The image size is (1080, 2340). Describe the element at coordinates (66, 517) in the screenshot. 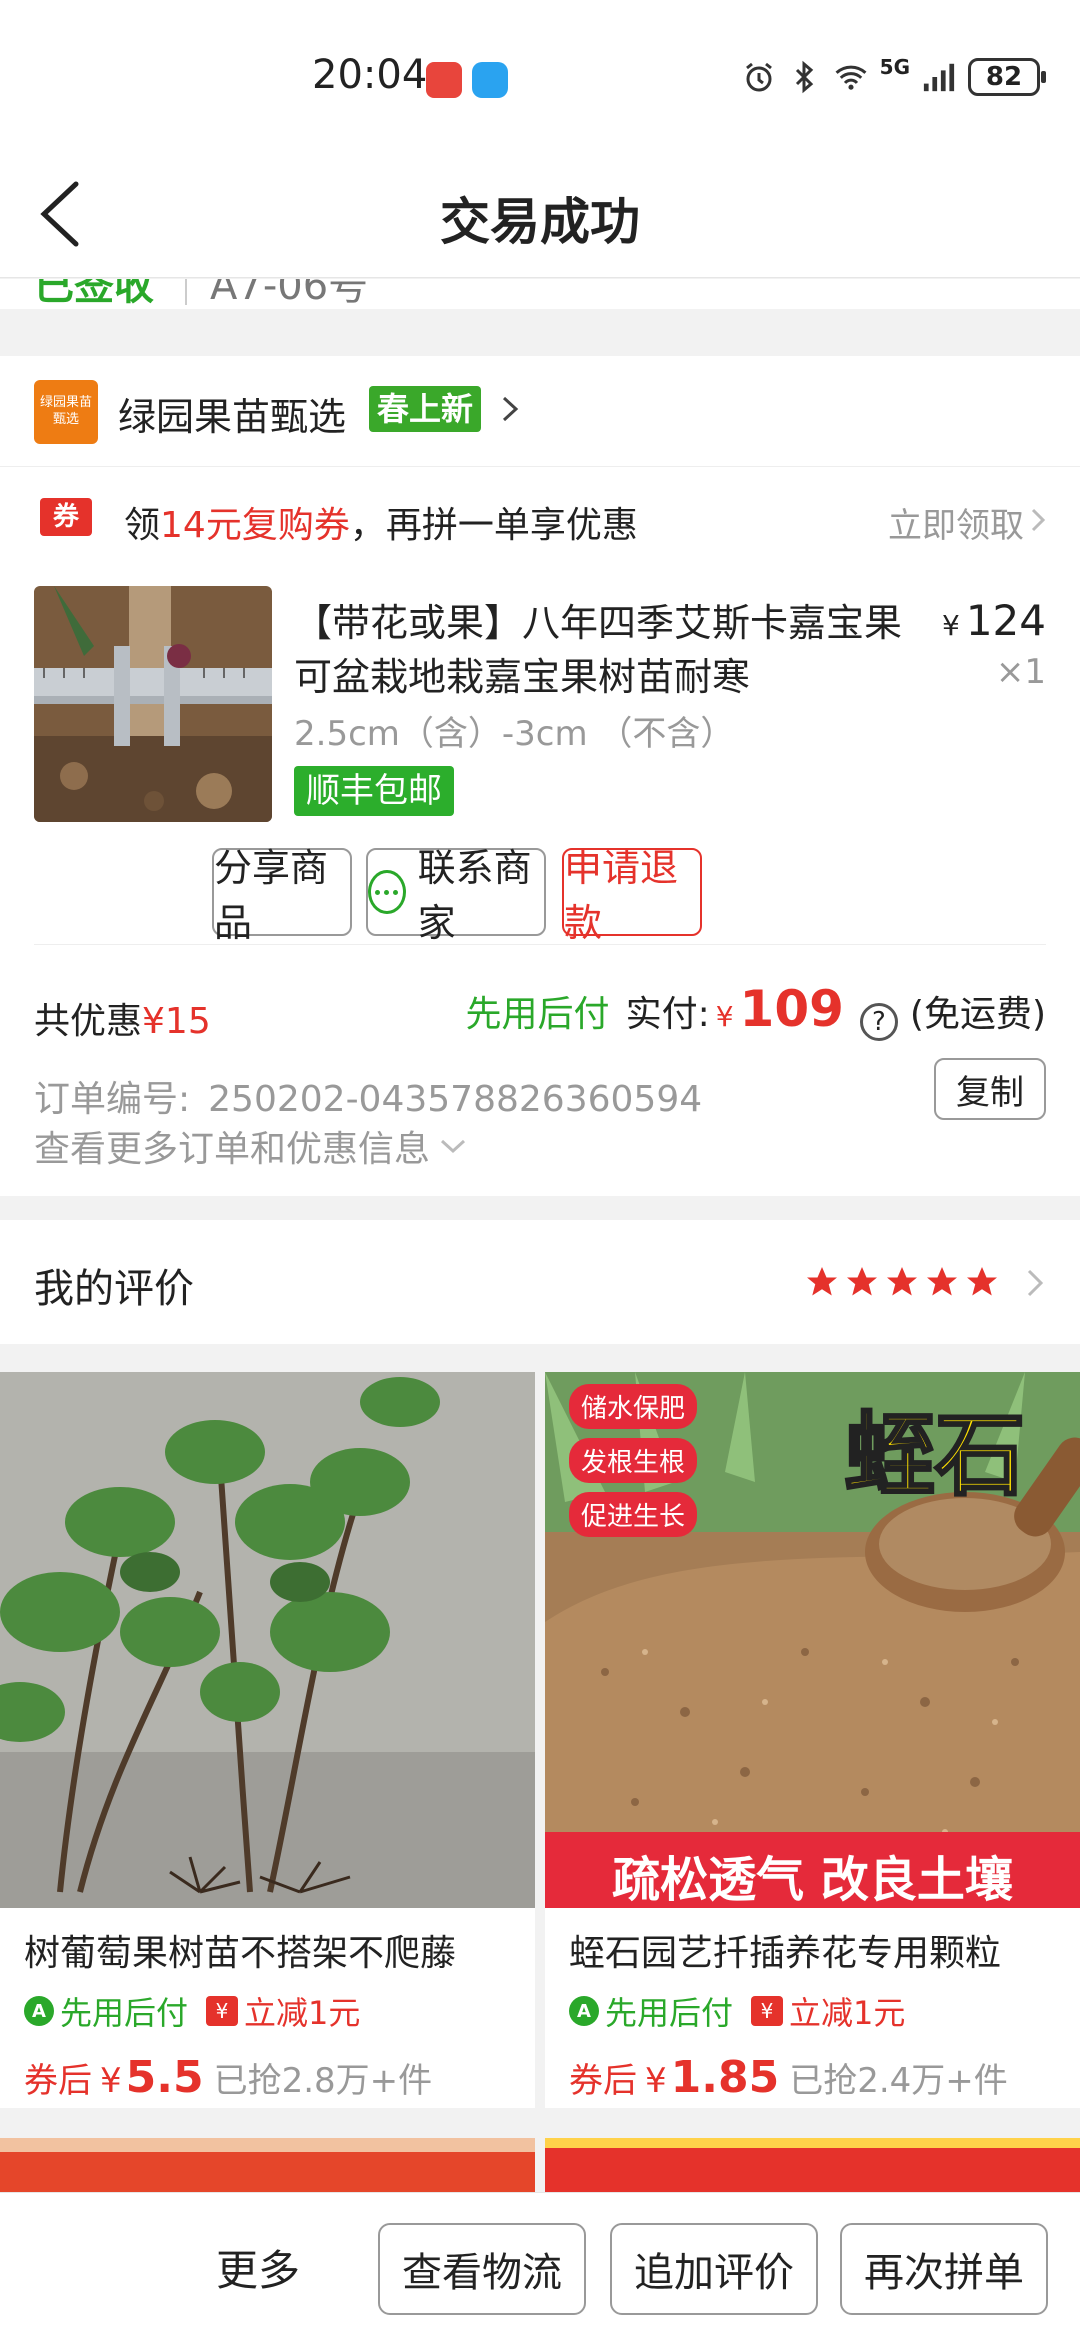

I see `coupon-icon: 券` at that location.